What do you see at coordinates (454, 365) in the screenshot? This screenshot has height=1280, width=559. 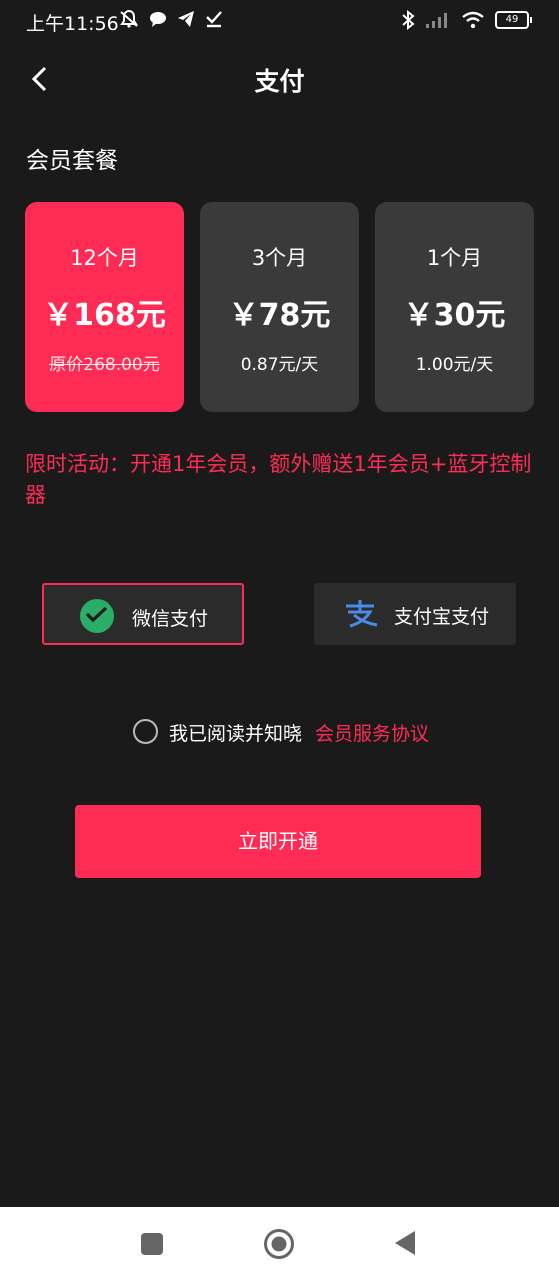 I see `plan-daily-price: 1.00元/天` at bounding box center [454, 365].